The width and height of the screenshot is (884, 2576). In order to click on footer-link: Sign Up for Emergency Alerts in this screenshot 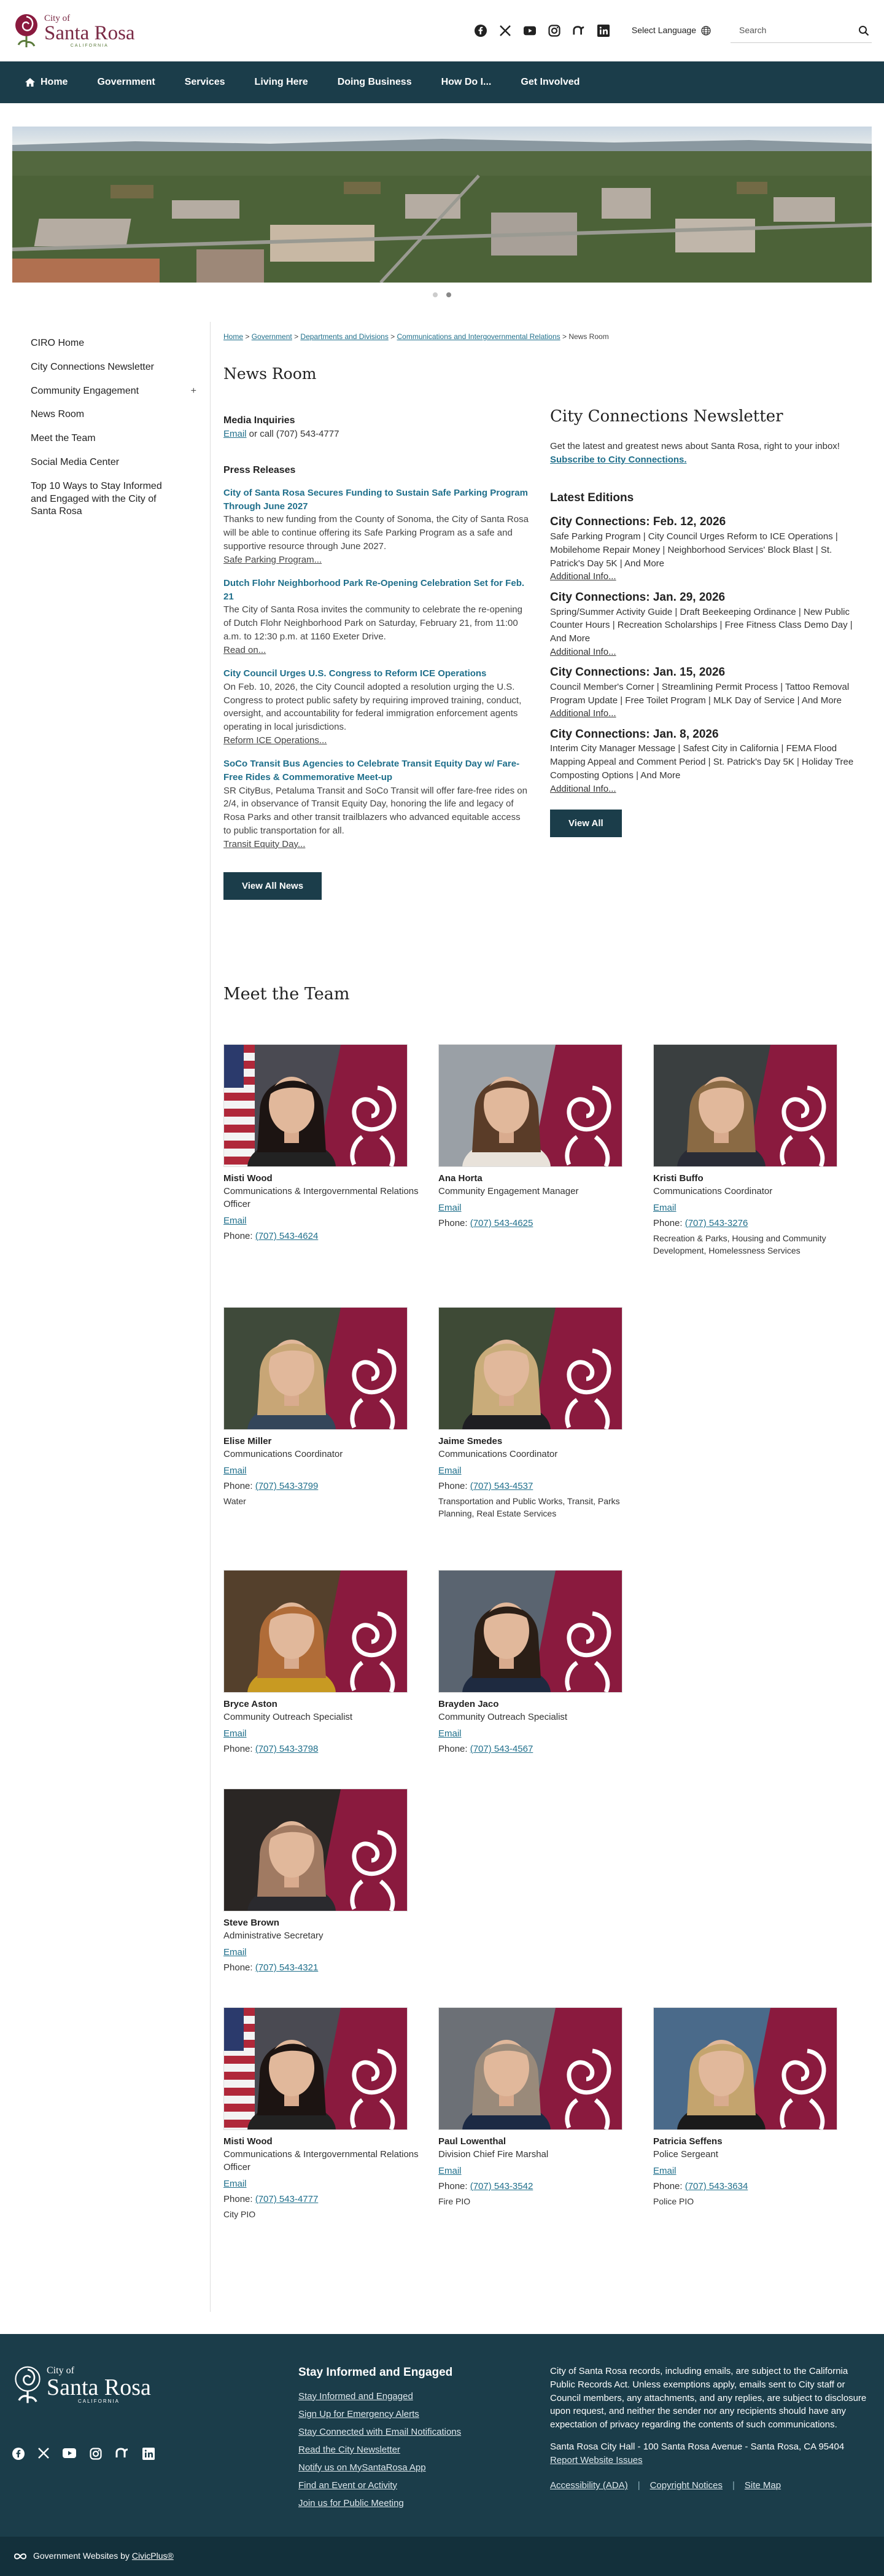, I will do `click(379, 2414)`.